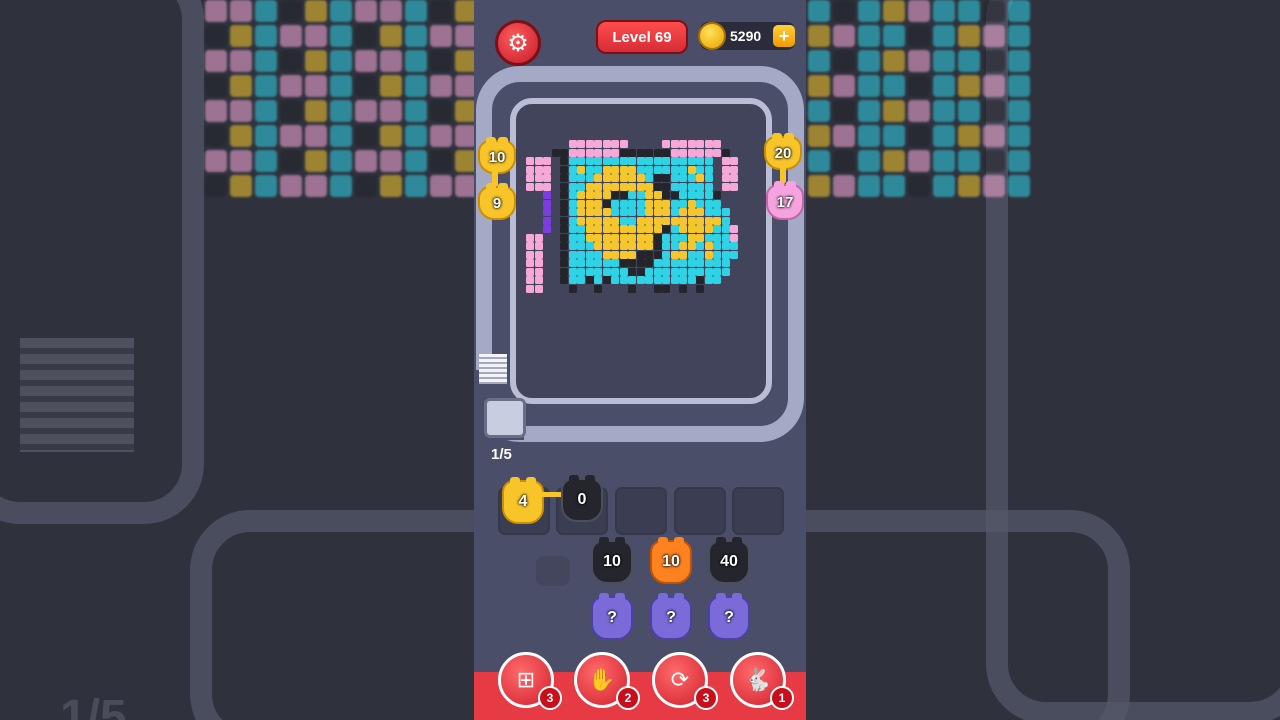 This screenshot has width=1280, height=720. Describe the element at coordinates (523, 500) in the screenshot. I see `active-pig-yellow: 4` at that location.